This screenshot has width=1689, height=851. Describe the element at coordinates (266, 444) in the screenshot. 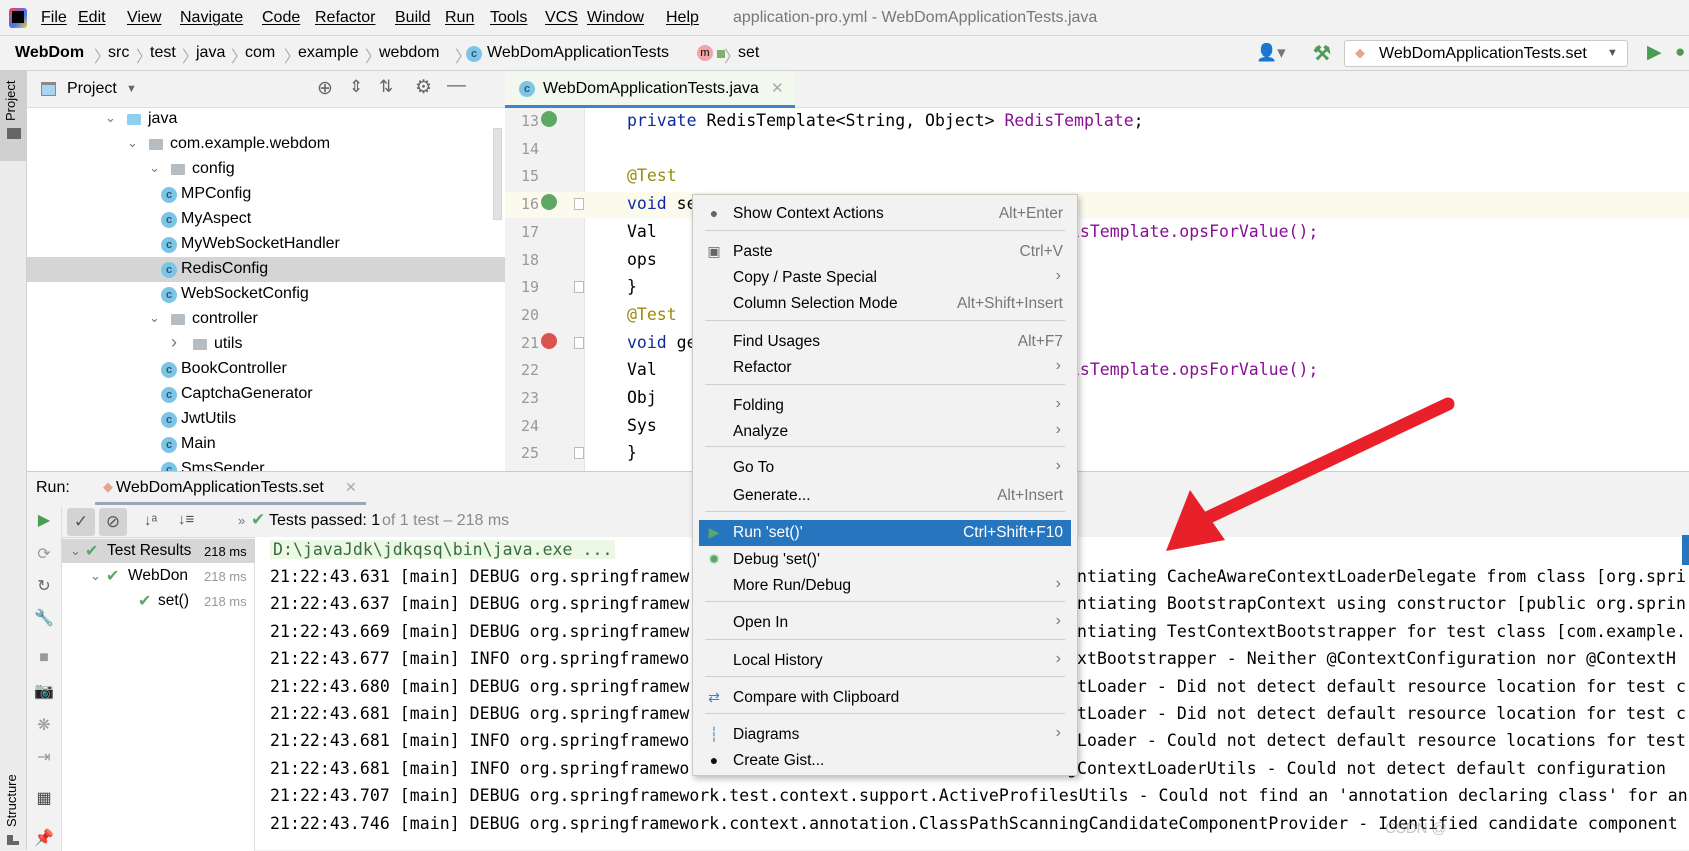

I see `tree-item: c Main` at that location.